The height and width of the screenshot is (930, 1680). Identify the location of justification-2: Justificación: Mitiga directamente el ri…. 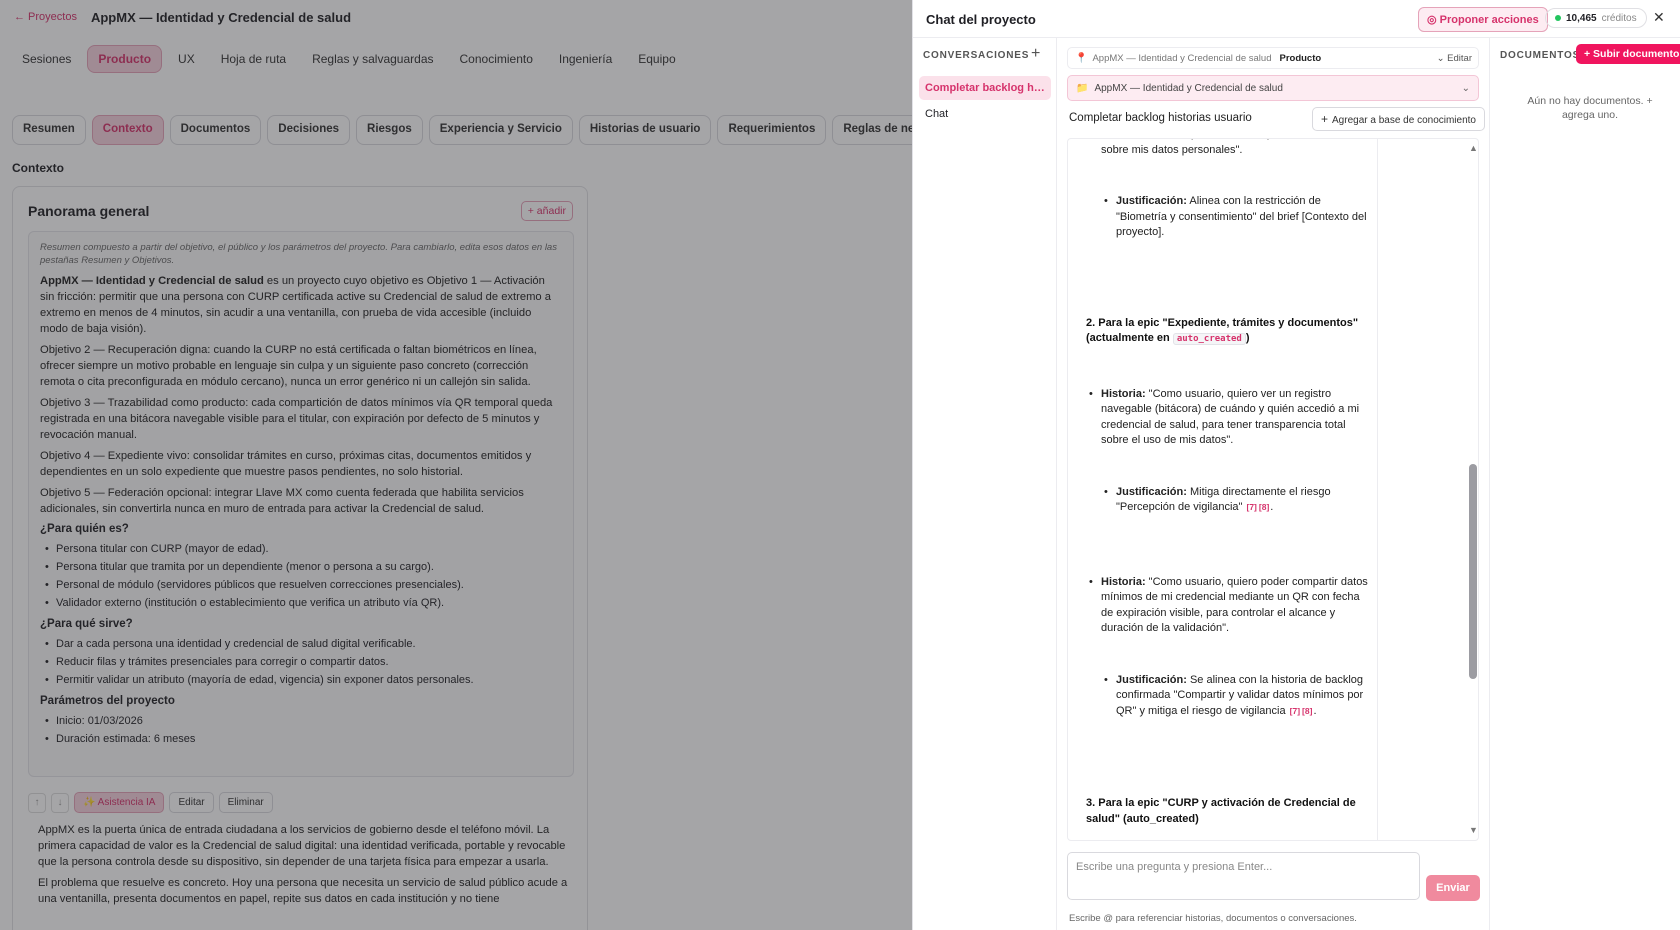
(1234, 500).